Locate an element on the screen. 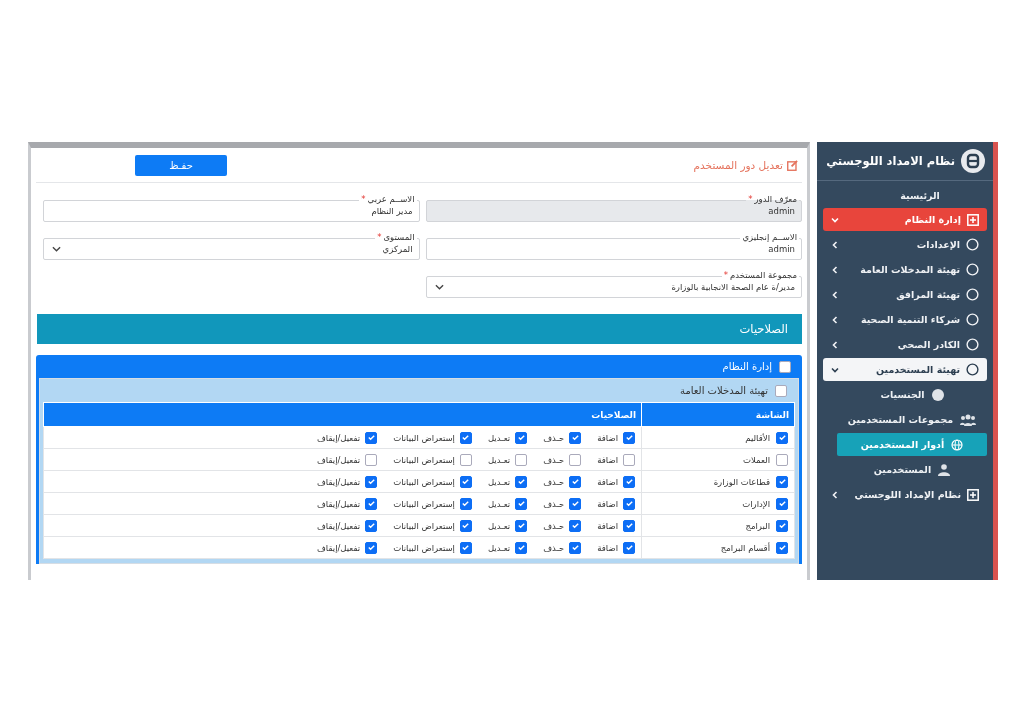 The height and width of the screenshot is (724, 1024). users-icon is located at coordinates (968, 419).